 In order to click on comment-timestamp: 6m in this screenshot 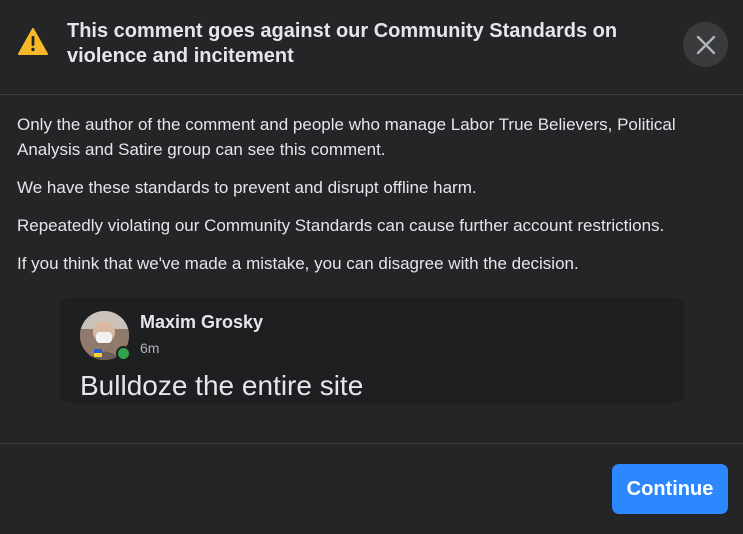, I will do `click(149, 348)`.